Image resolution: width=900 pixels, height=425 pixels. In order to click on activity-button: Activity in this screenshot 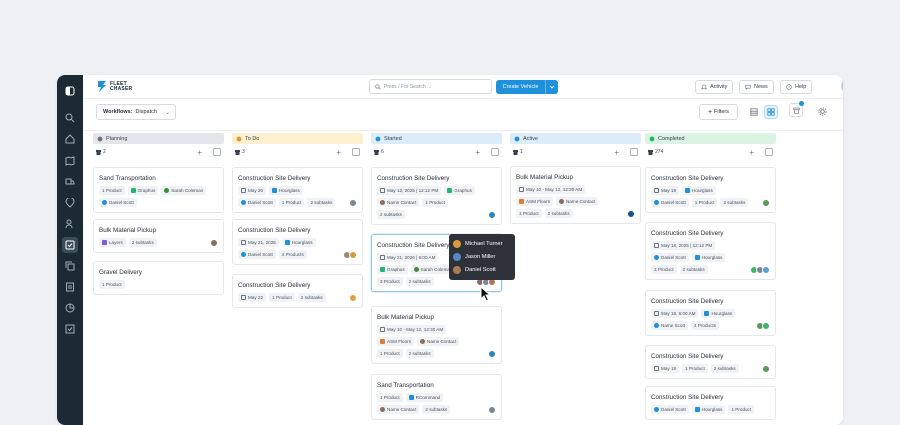, I will do `click(714, 87)`.